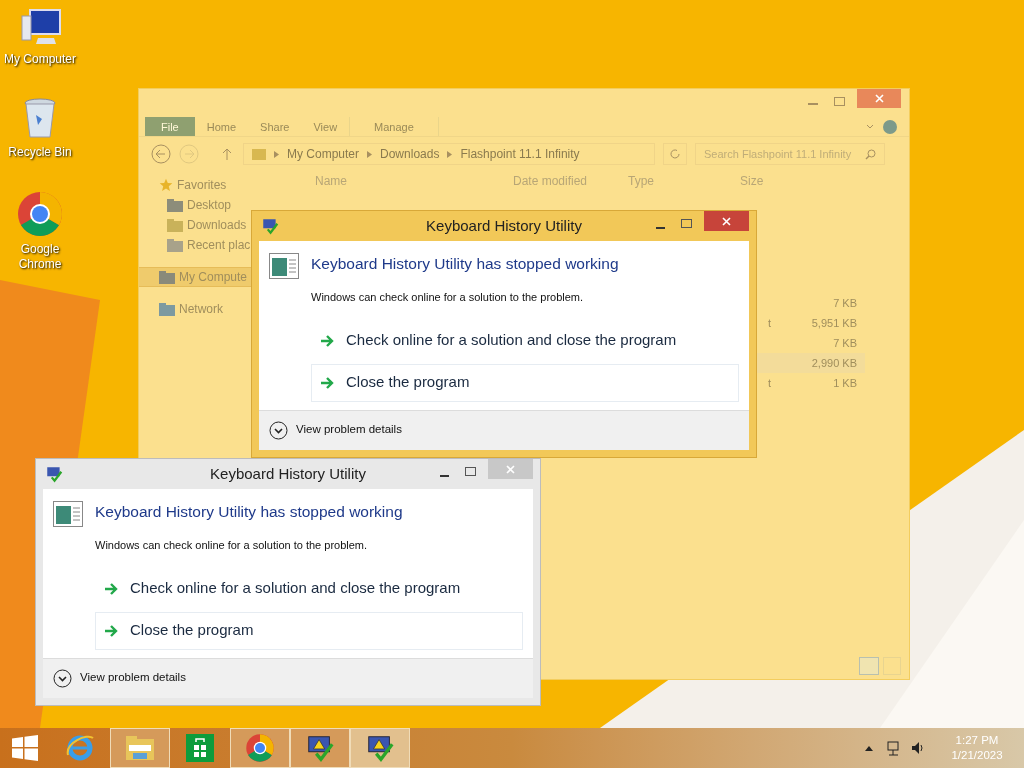 The height and width of the screenshot is (768, 1024). Describe the element at coordinates (201, 185) in the screenshot. I see `nav-item: Favorites` at that location.